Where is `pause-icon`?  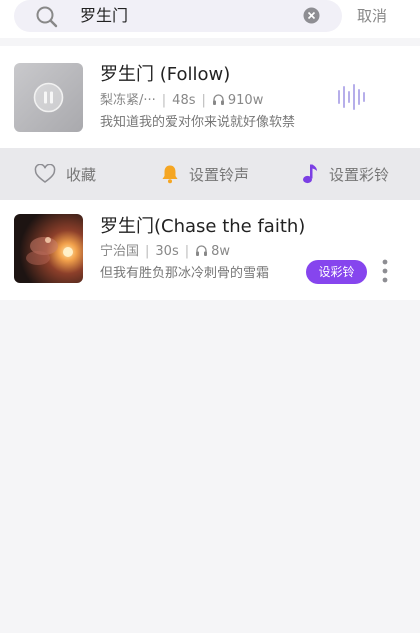
pause-icon is located at coordinates (48, 97).